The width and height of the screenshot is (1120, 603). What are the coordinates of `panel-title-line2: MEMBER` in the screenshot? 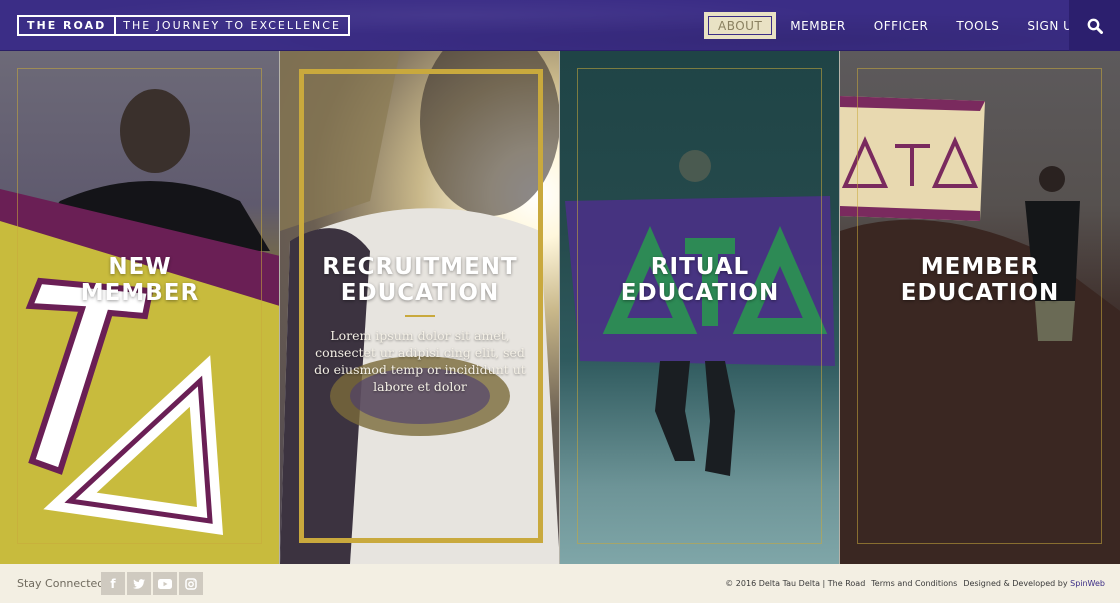 It's located at (140, 293).